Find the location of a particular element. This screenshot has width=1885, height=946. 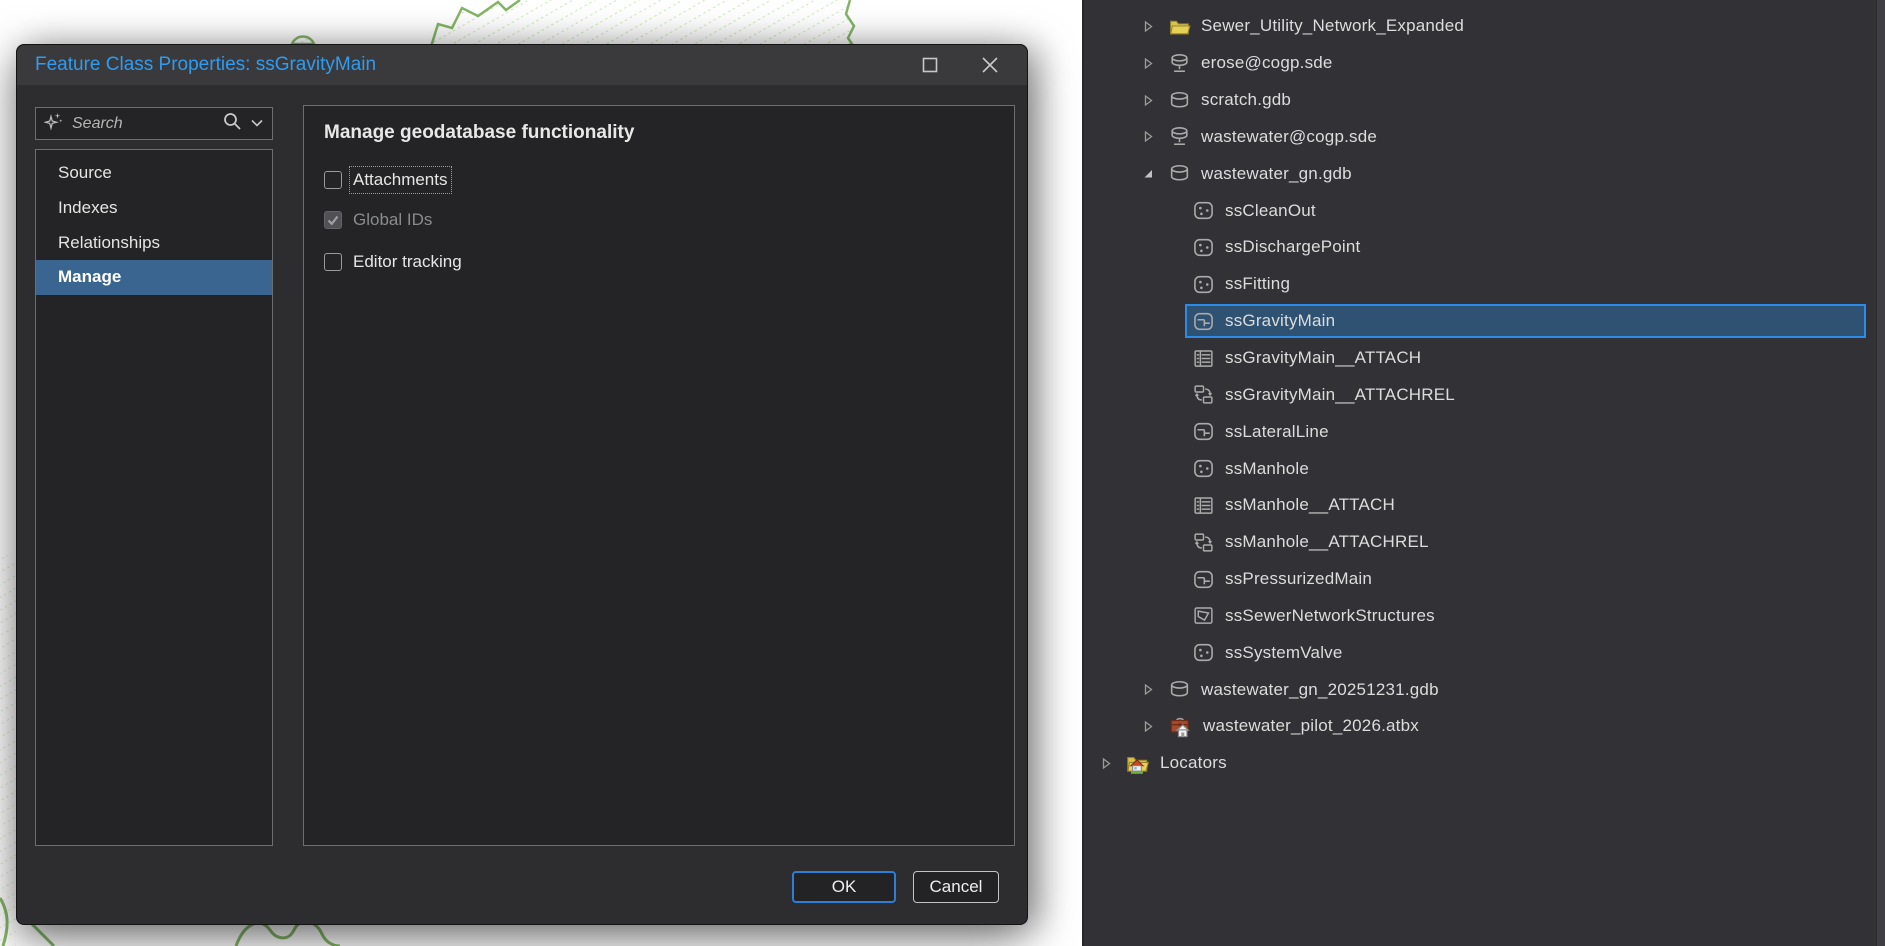

tree-item-label: ssPressurizedMain is located at coordinates (1299, 579).